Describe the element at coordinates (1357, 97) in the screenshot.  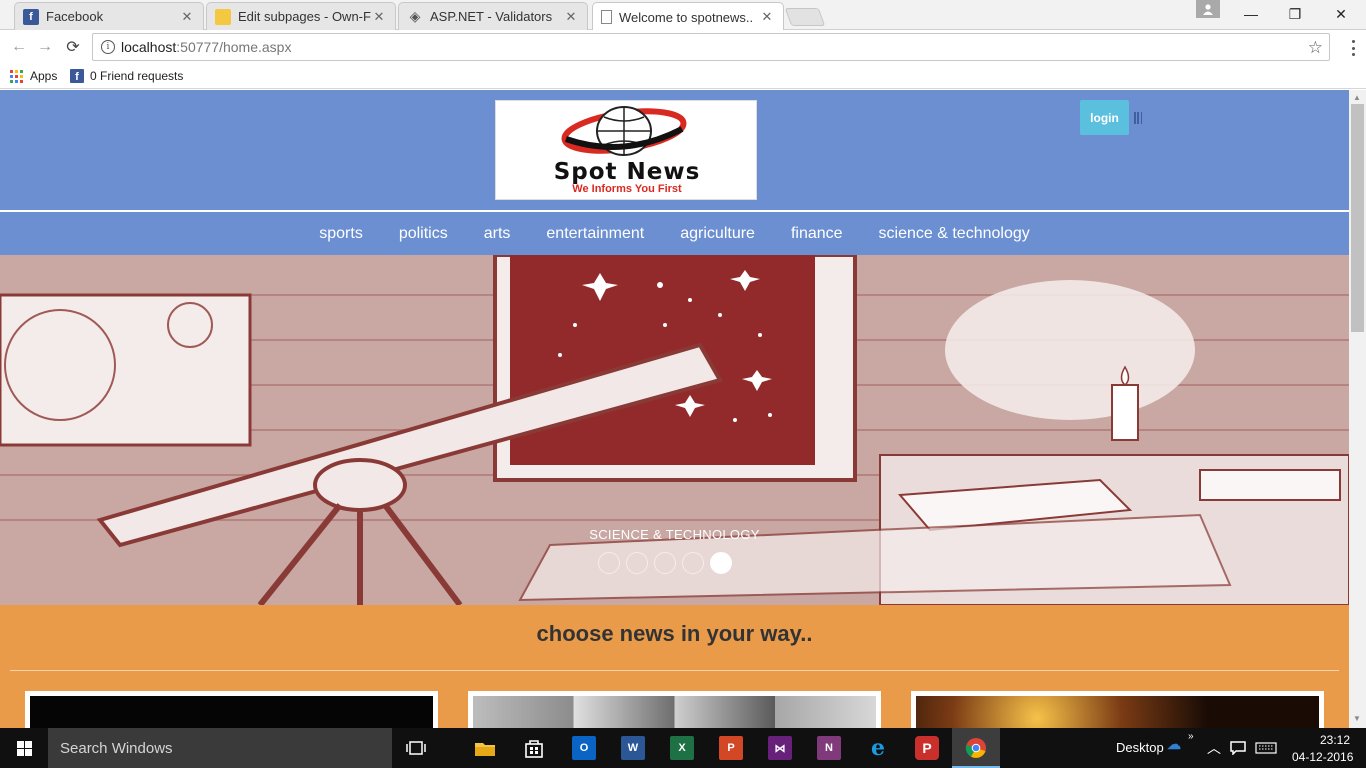
I see `scroll-up-icon: ▲` at that location.